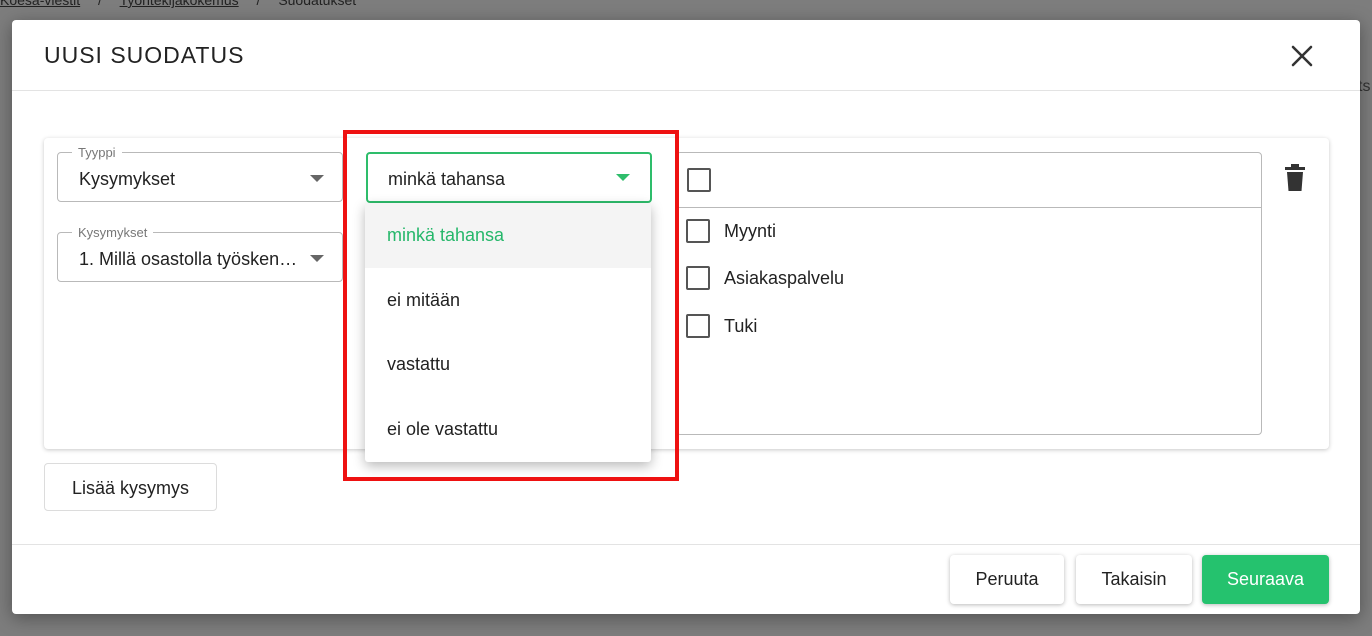  Describe the element at coordinates (698, 326) in the screenshot. I see `answer-checkbox-tuki` at that location.